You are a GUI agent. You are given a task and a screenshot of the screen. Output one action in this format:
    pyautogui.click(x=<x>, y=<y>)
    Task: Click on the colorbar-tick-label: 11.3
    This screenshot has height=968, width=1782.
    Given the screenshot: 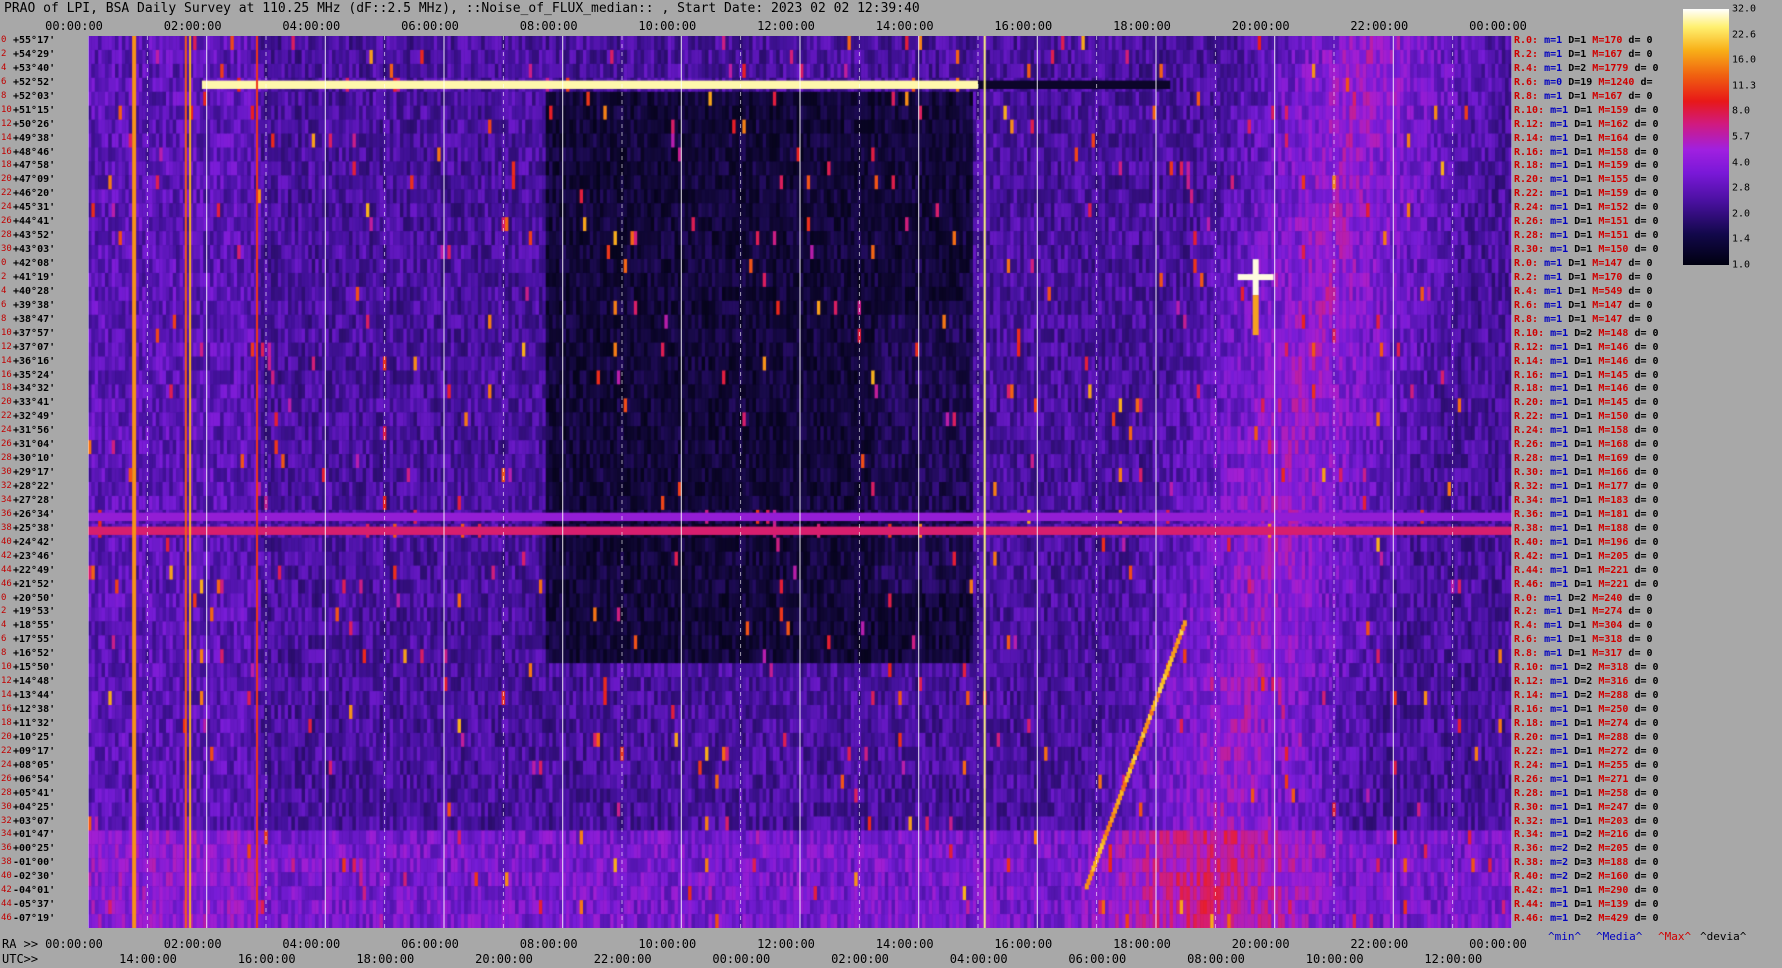 What is the action you would take?
    pyautogui.click(x=1744, y=86)
    